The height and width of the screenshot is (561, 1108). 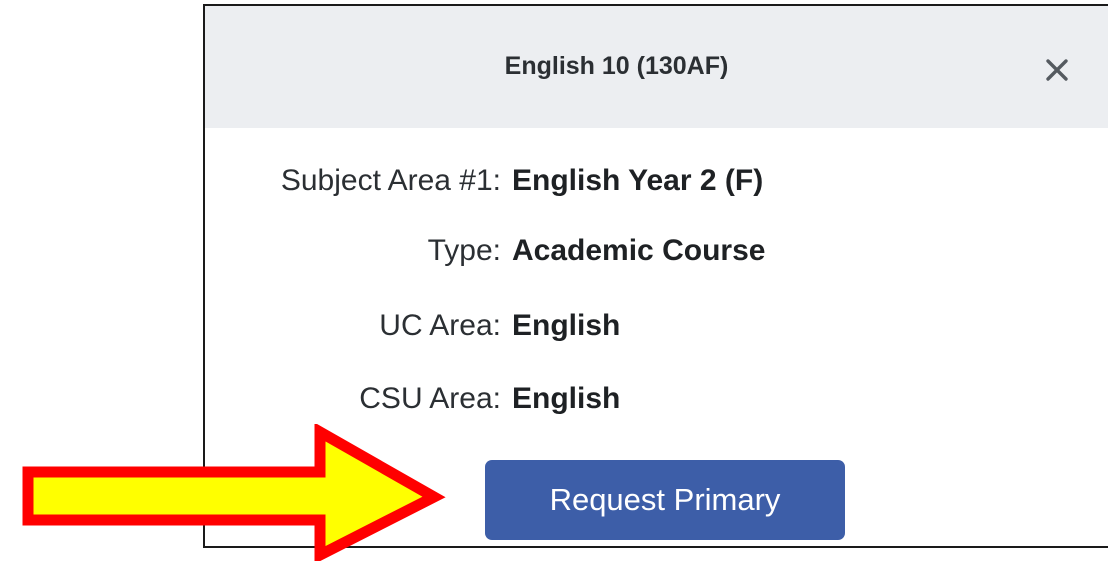 What do you see at coordinates (440, 325) in the screenshot?
I see `detail-label: UC Area:` at bounding box center [440, 325].